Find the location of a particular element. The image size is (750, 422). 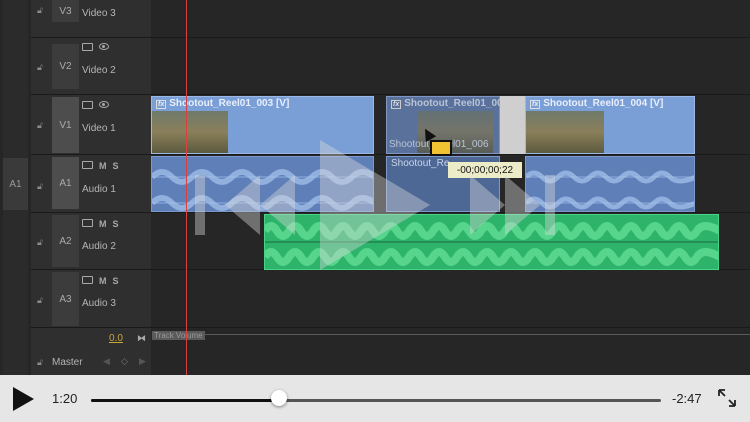

track-master: 🔓︎ Master 0.0 ⧓ ◀ ◇ ▶ is located at coordinates (390, 351).